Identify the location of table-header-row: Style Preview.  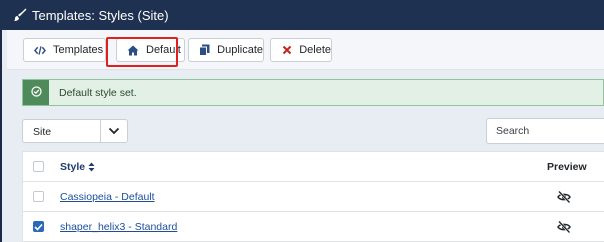
(313, 167).